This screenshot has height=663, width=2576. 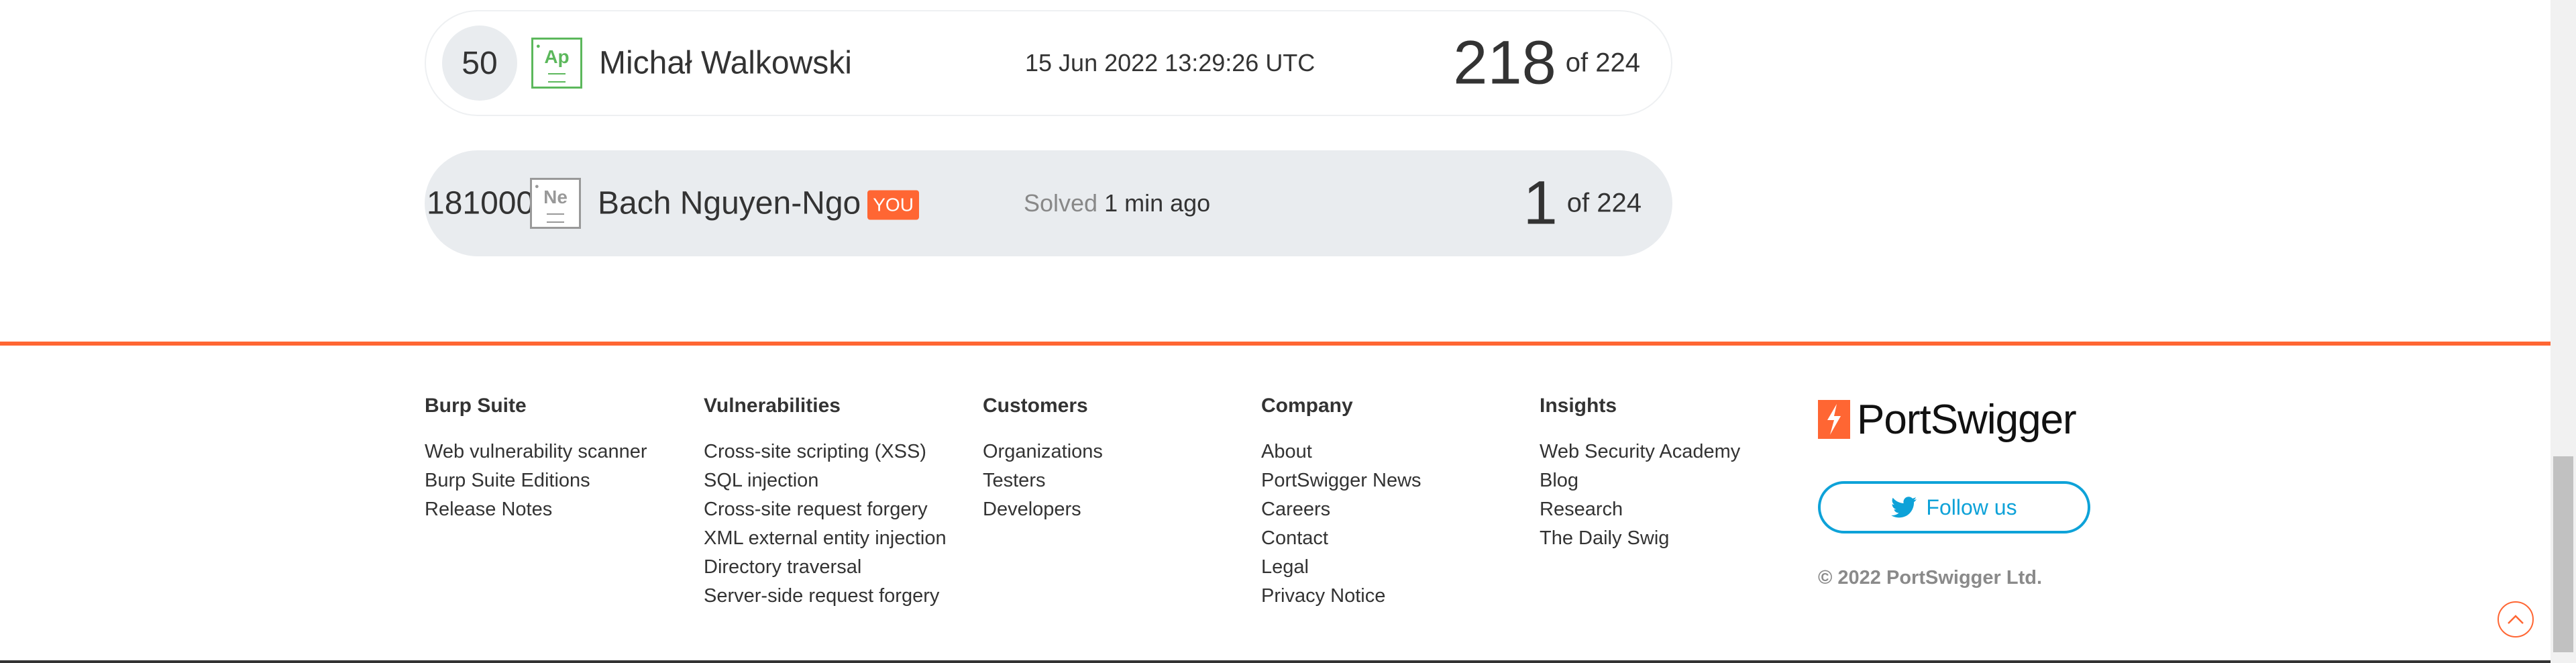 What do you see at coordinates (2563, 554) in the screenshot?
I see `scrollbar-thumb` at bounding box center [2563, 554].